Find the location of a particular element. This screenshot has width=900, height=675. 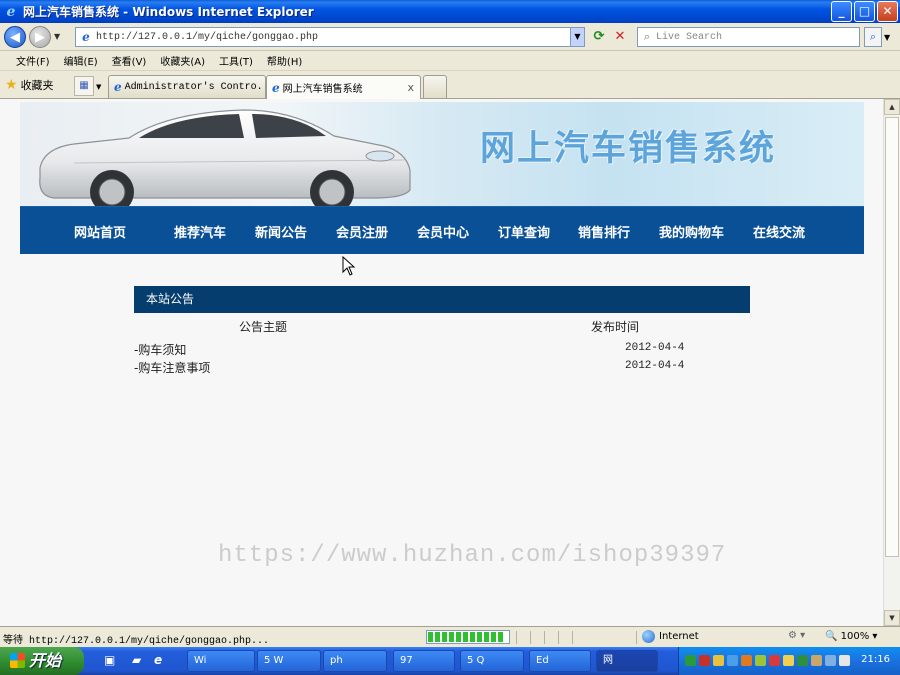

search-go-icon: ⌕ is located at coordinates (873, 37).